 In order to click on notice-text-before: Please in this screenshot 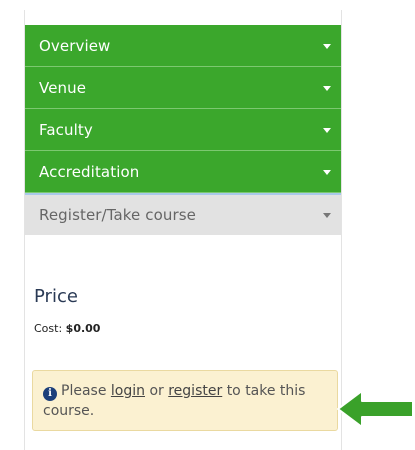, I will do `click(84, 391)`.